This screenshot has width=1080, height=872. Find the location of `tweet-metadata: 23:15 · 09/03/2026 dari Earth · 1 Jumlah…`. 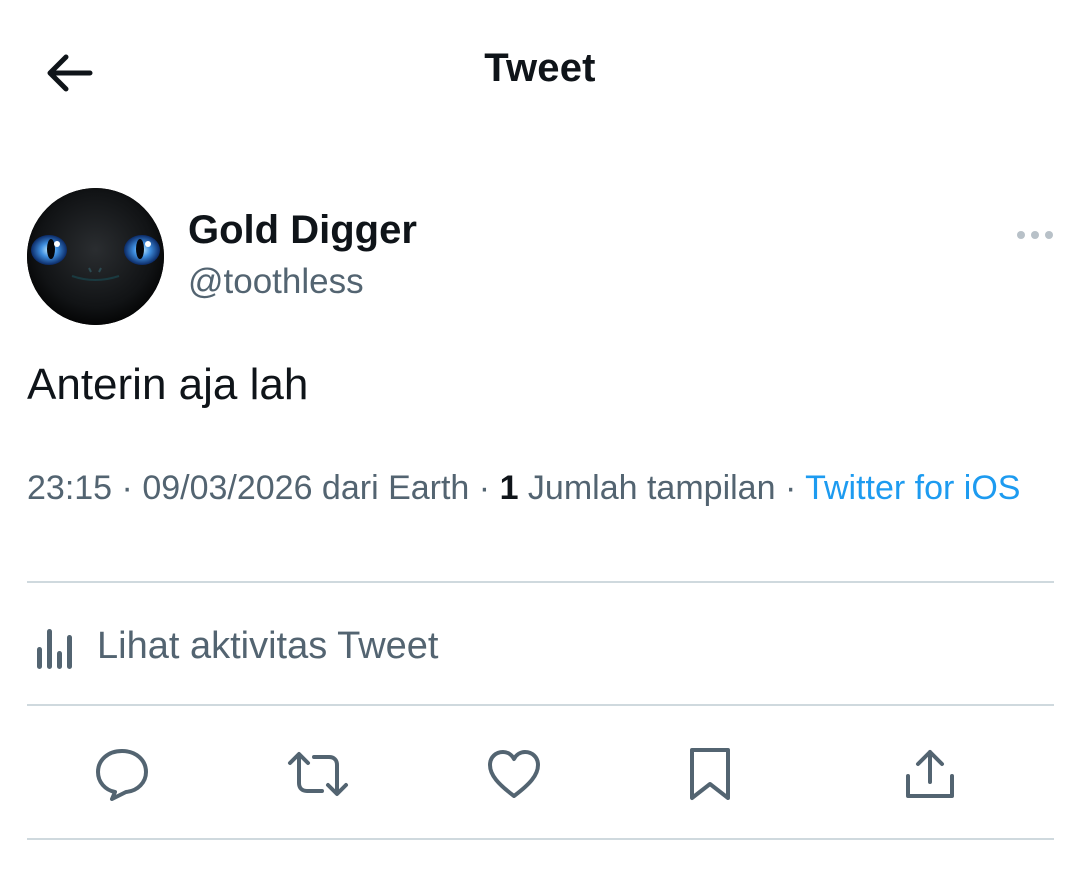

tweet-metadata: 23:15 · 09/03/2026 dari Earth · 1 Jumlah… is located at coordinates (527, 488).